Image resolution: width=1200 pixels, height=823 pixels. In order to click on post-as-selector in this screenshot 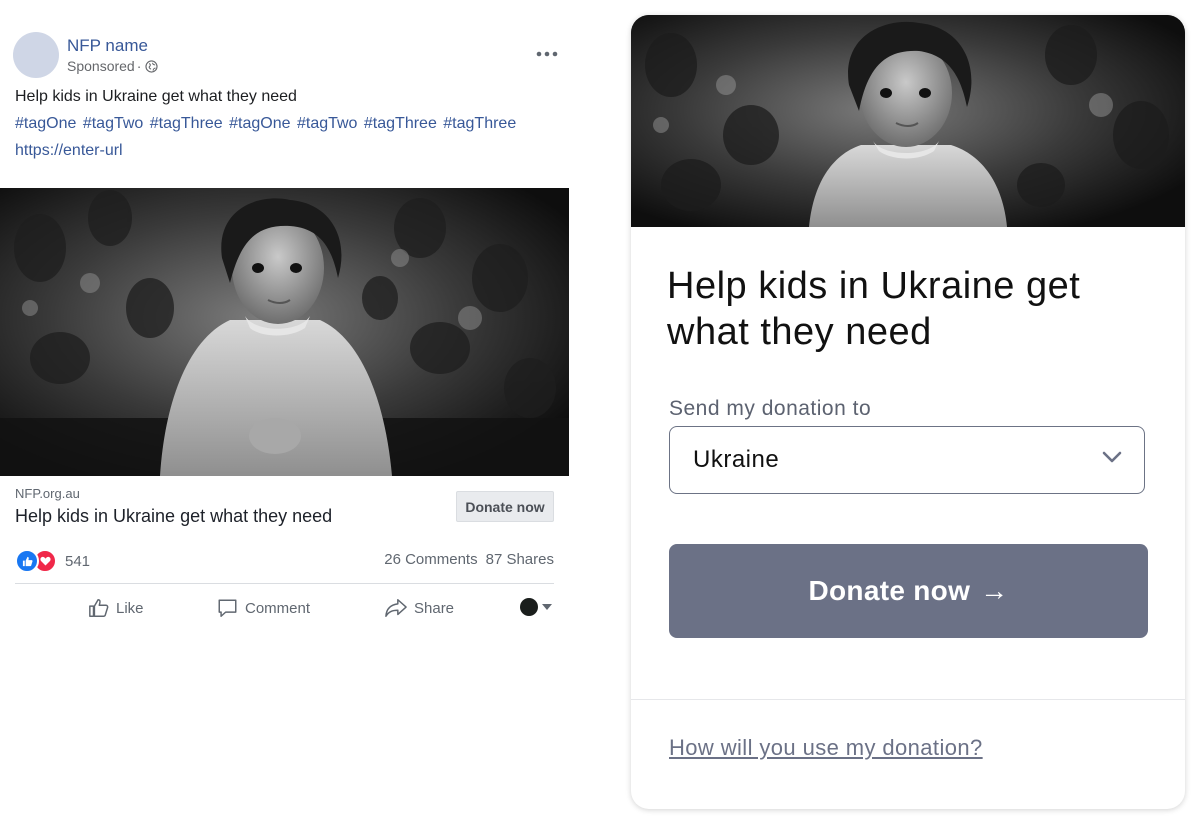, I will do `click(536, 607)`.